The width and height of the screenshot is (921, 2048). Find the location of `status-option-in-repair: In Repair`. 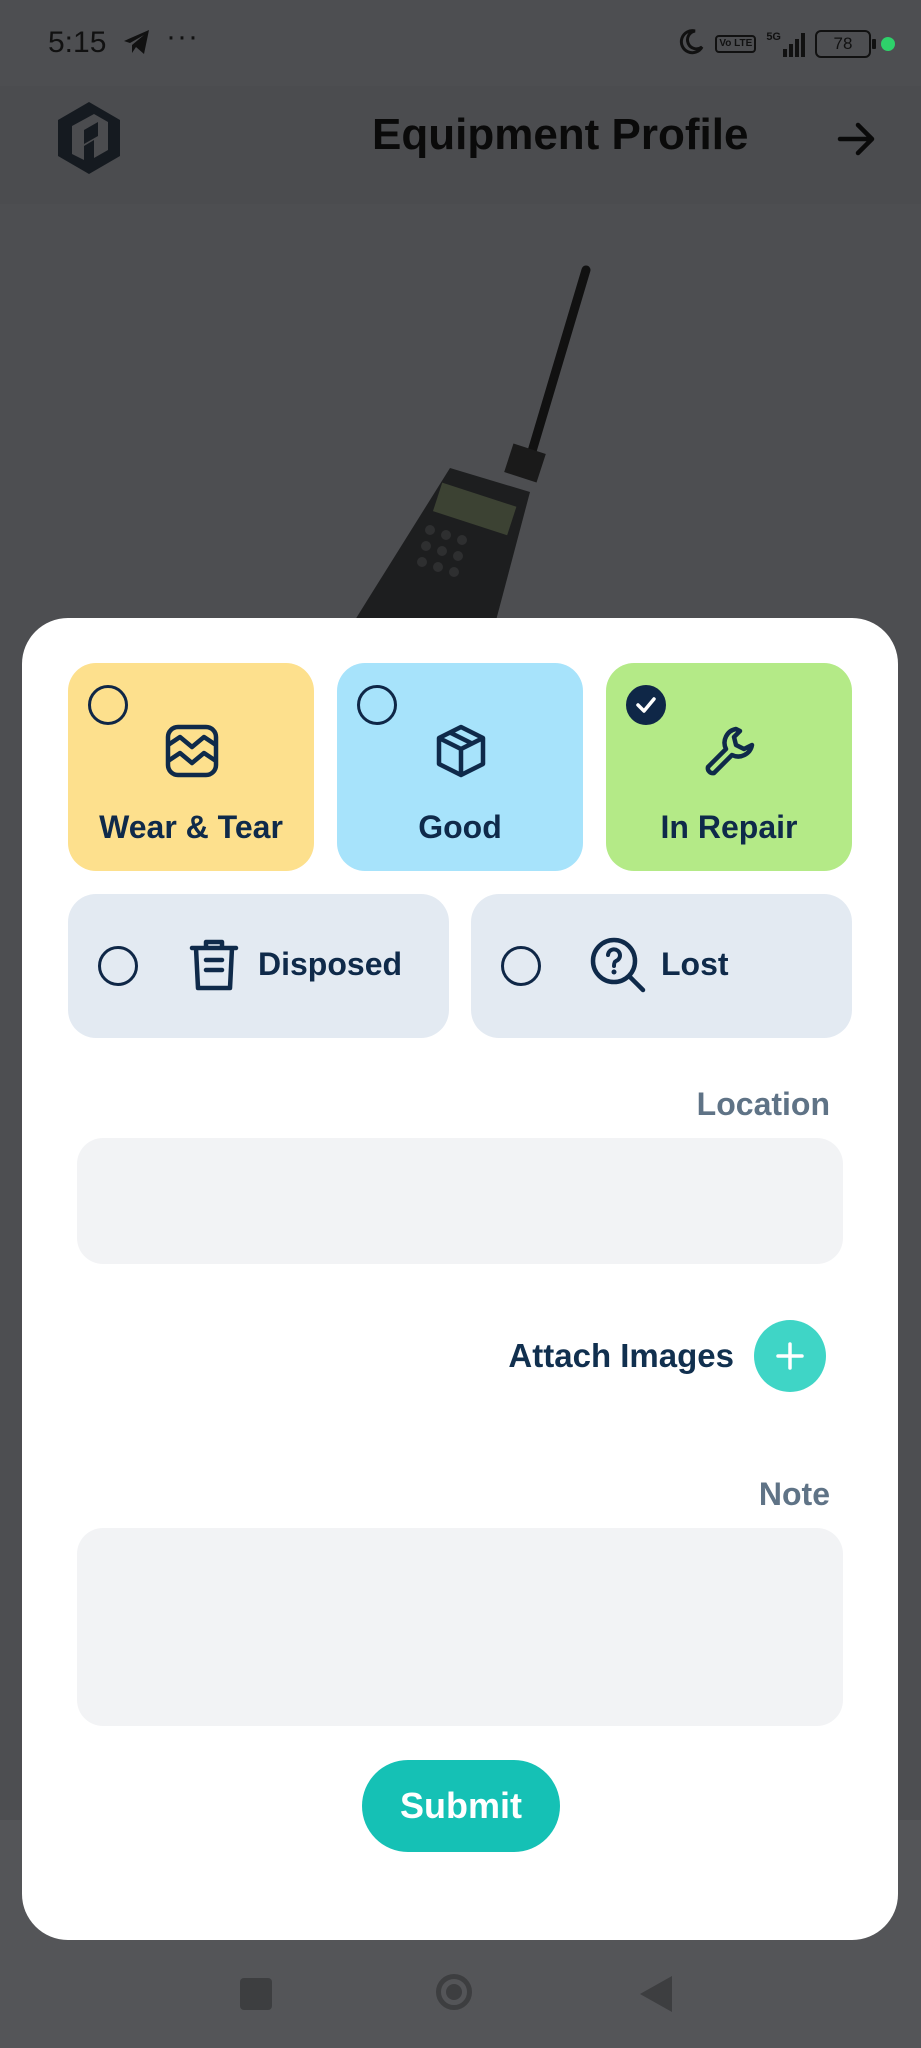

status-option-in-repair: In Repair is located at coordinates (729, 767).